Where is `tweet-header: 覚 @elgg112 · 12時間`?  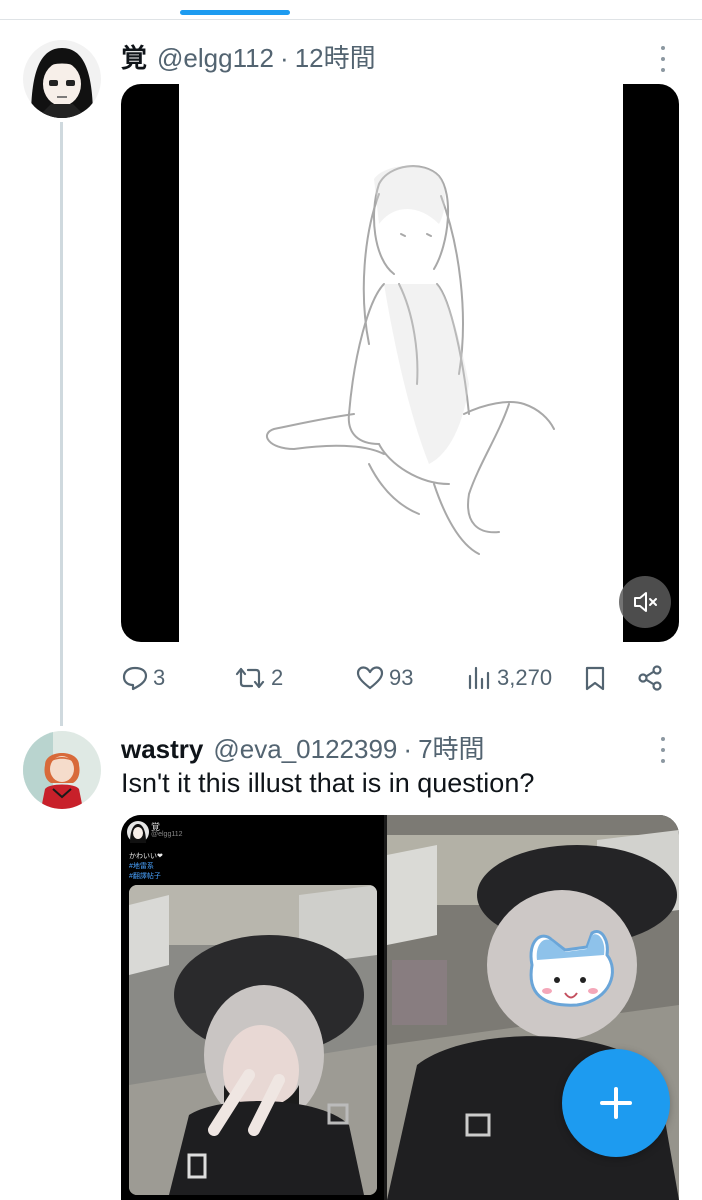 tweet-header: 覚 @elgg112 · 12時間 is located at coordinates (248, 56).